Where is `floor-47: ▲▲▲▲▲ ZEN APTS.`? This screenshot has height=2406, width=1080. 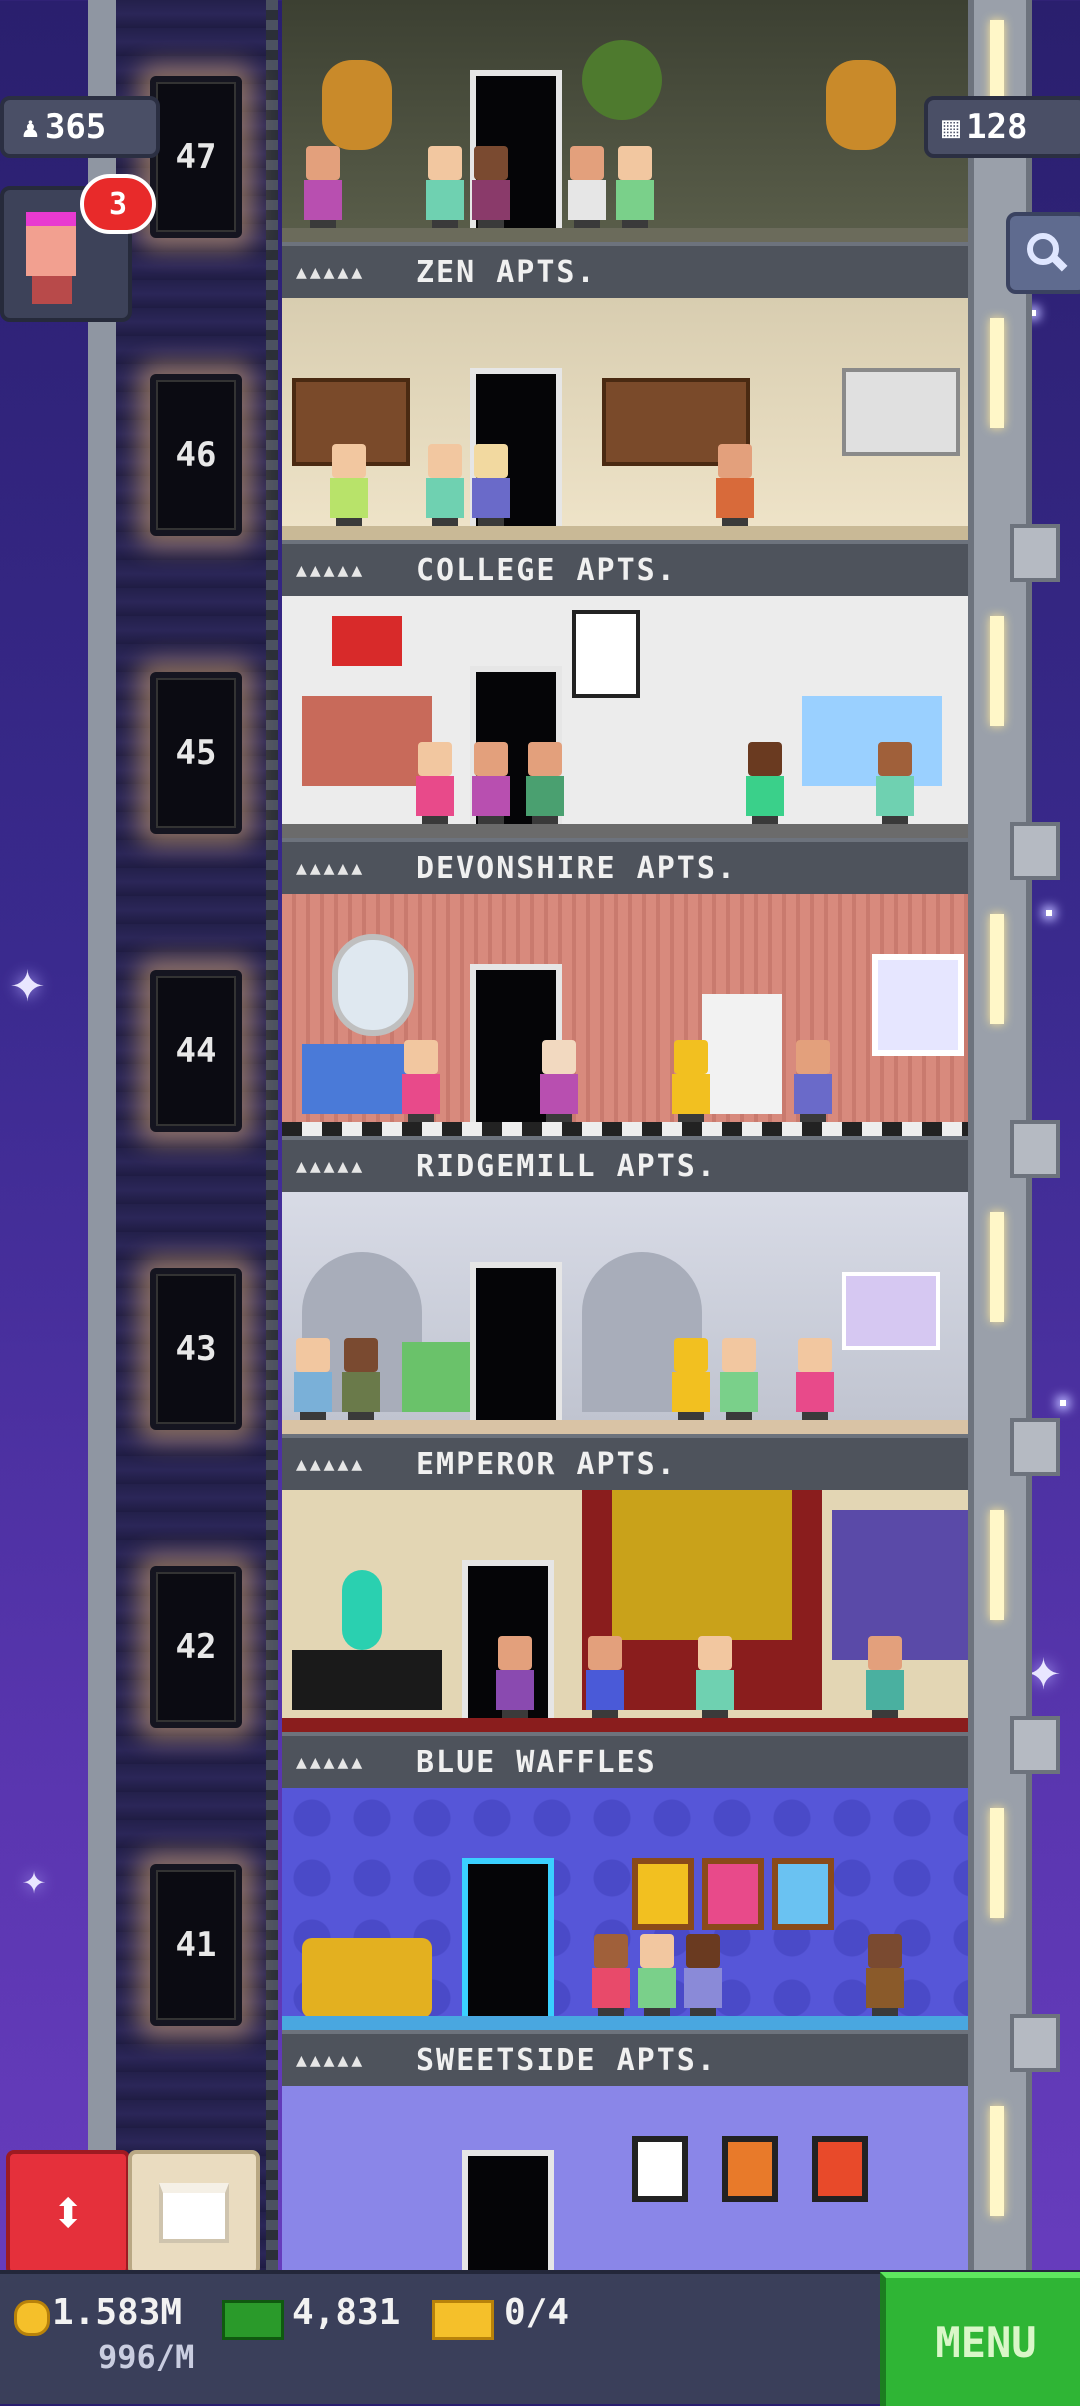
floor-47: ▲▲▲▲▲ ZEN APTS. is located at coordinates (625, 149).